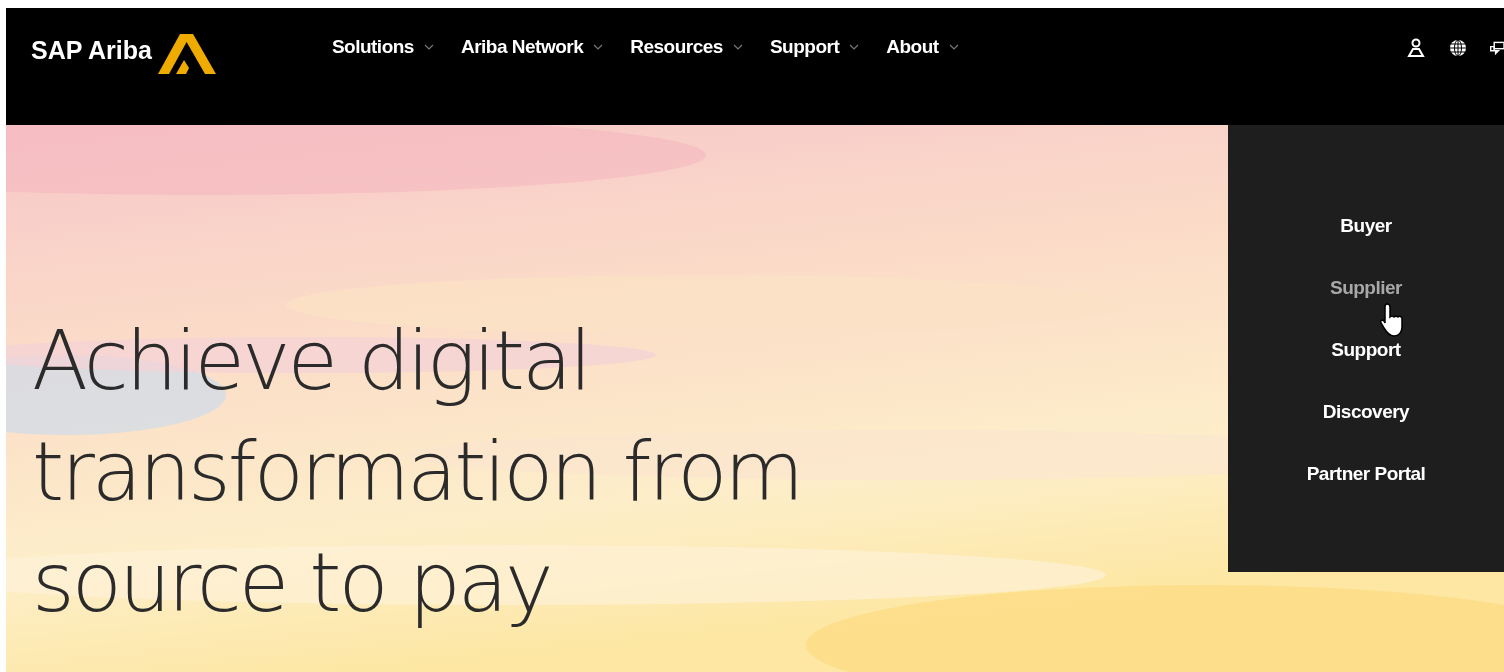 This screenshot has width=1504, height=672. What do you see at coordinates (1393, 320) in the screenshot?
I see `hand-cursor-icon` at bounding box center [1393, 320].